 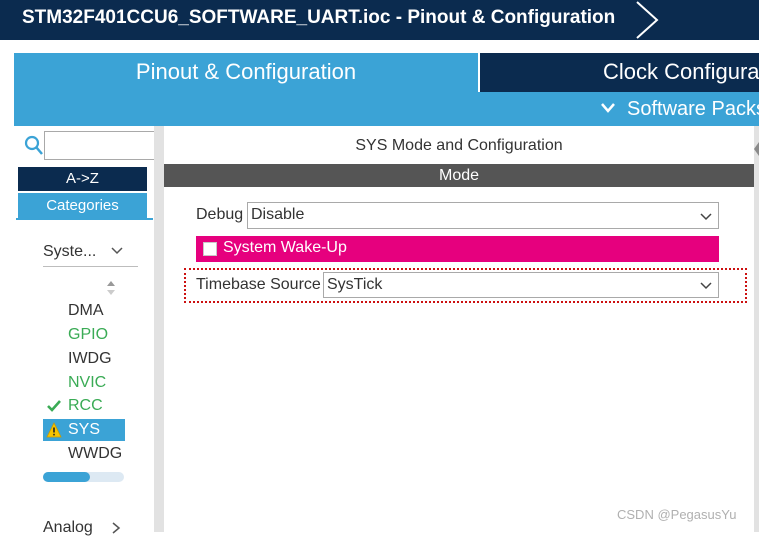 I want to click on tab-pinout-configuration: Pinout & Configuration, so click(x=246, y=72).